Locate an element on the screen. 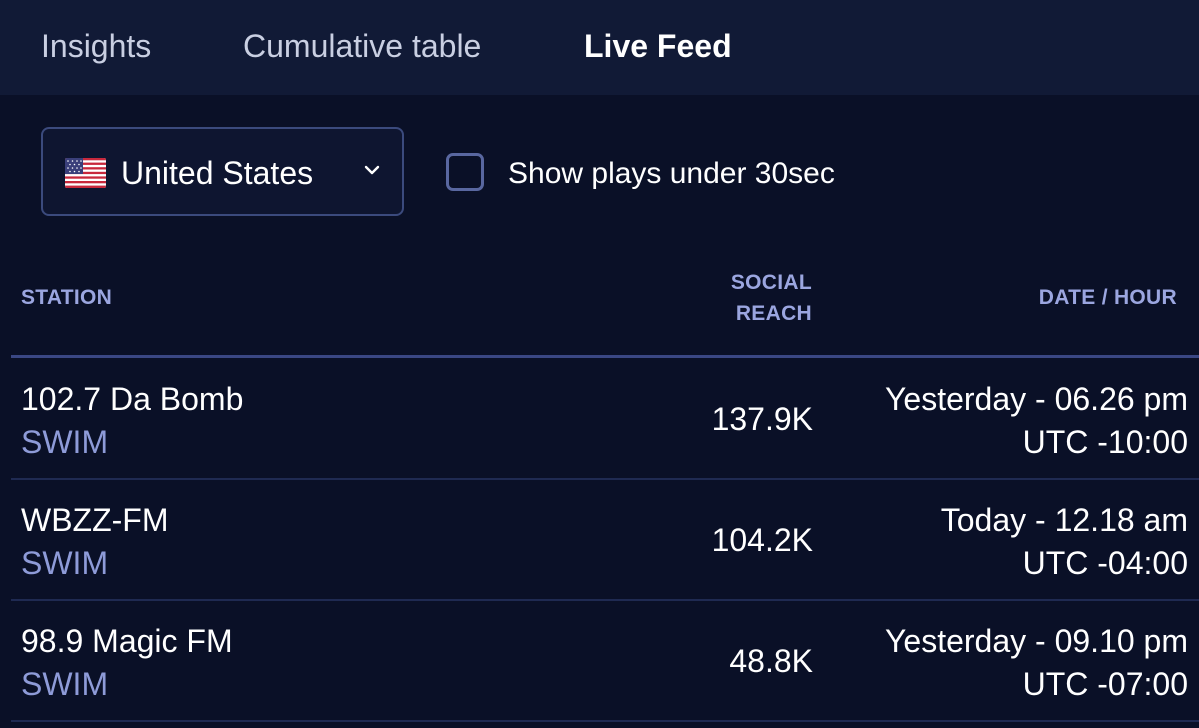 The width and height of the screenshot is (1199, 728). row-divider is located at coordinates (605, 721).